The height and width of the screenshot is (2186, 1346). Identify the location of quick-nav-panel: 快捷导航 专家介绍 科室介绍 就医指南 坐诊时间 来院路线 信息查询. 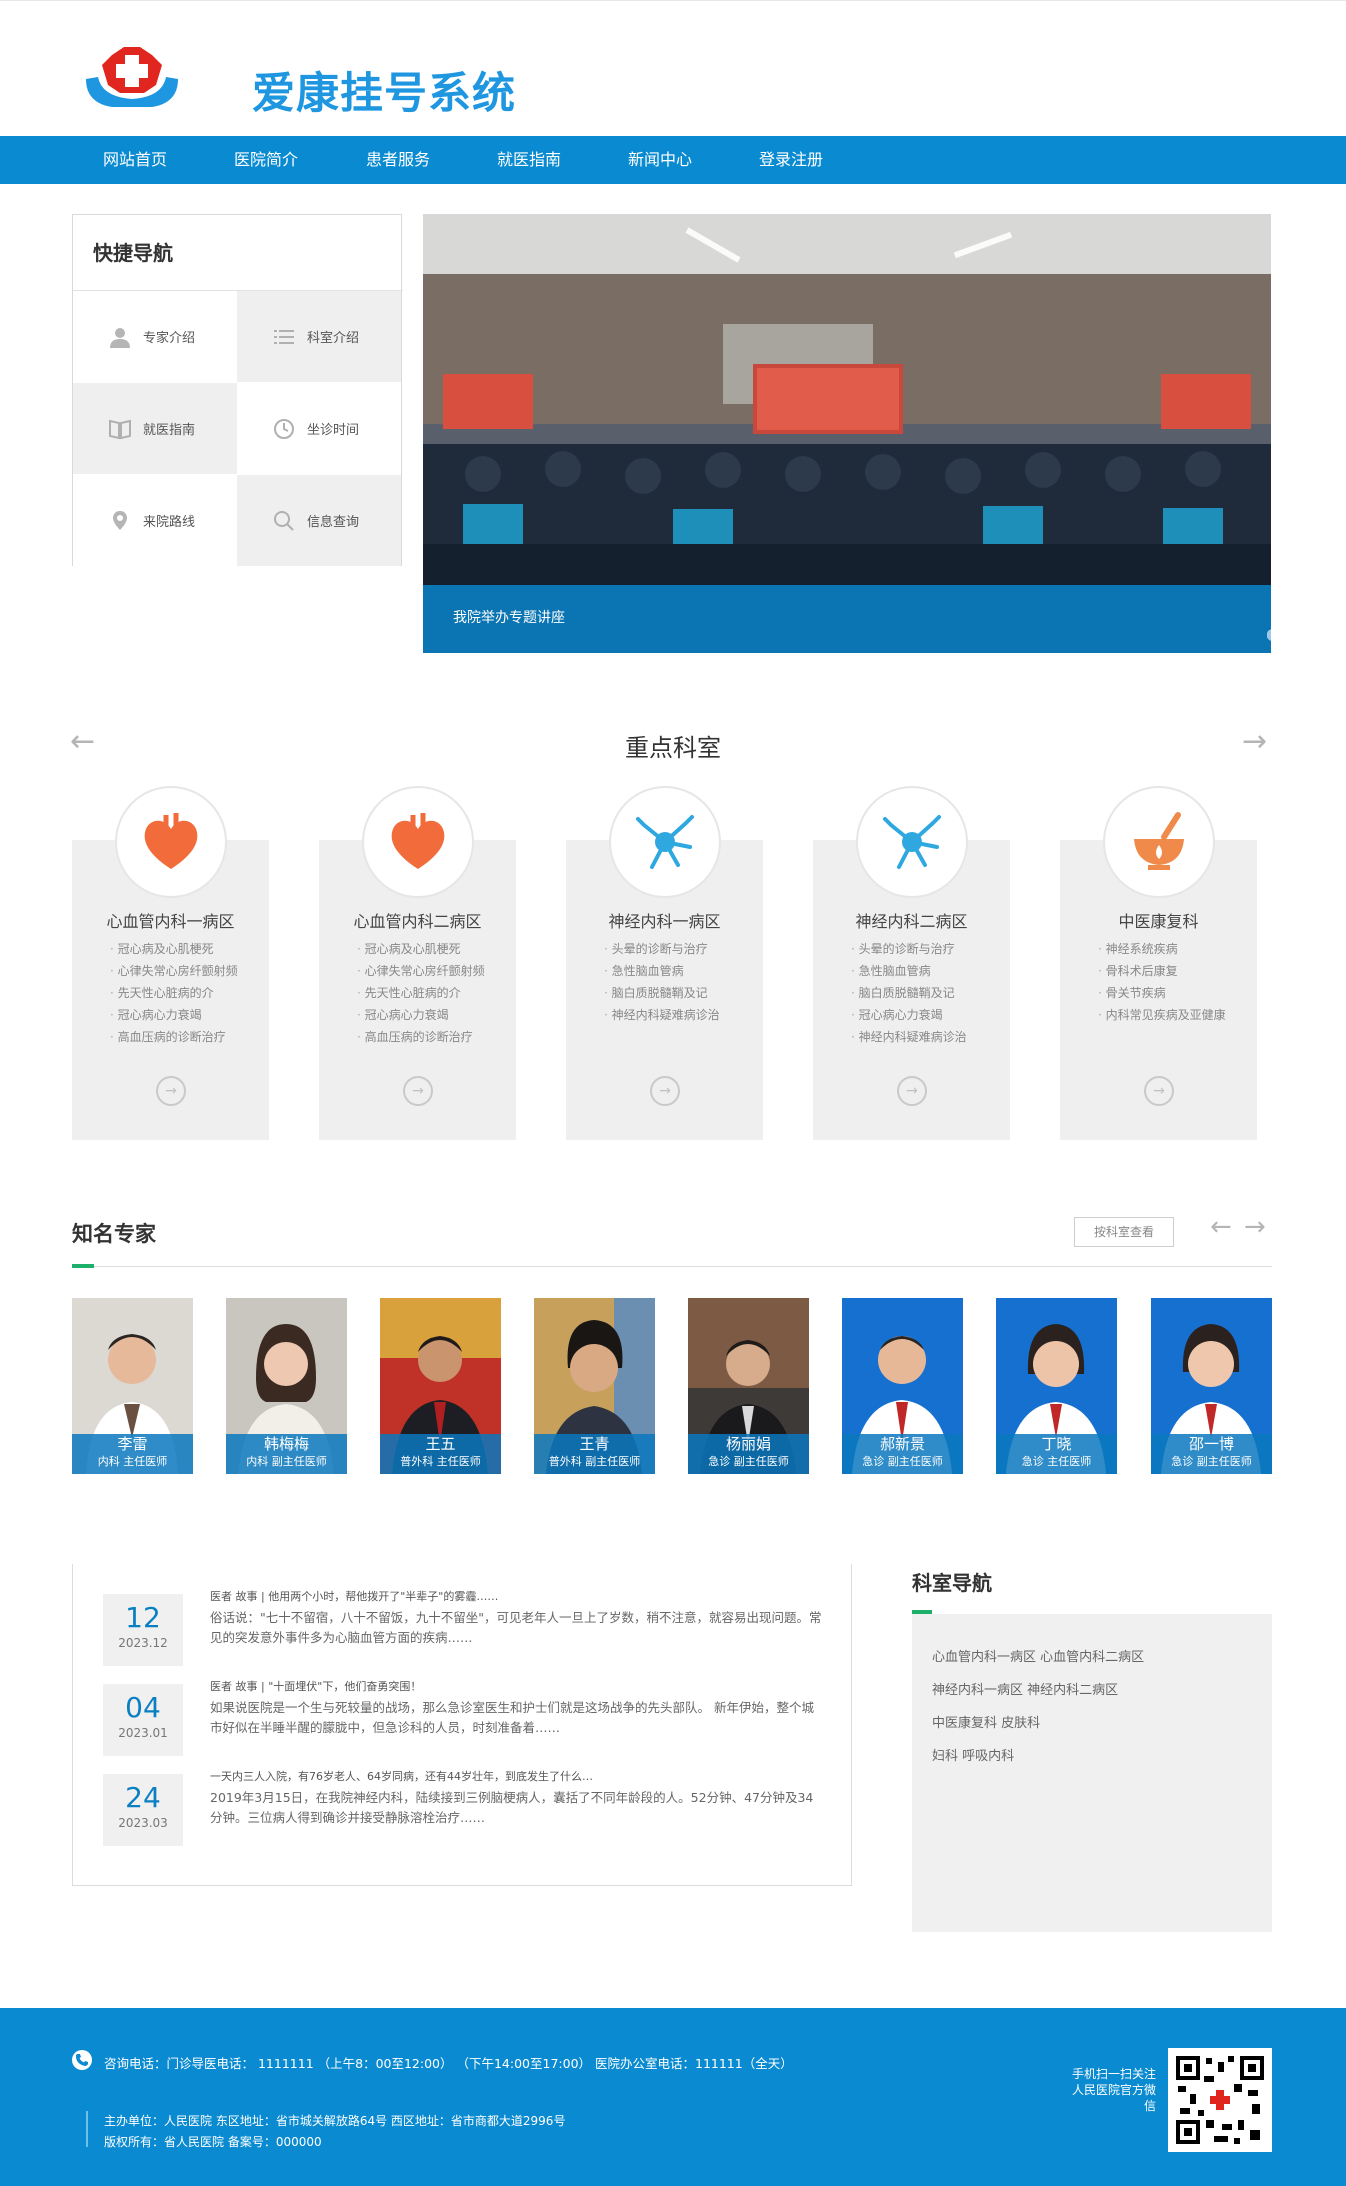
(237, 390).